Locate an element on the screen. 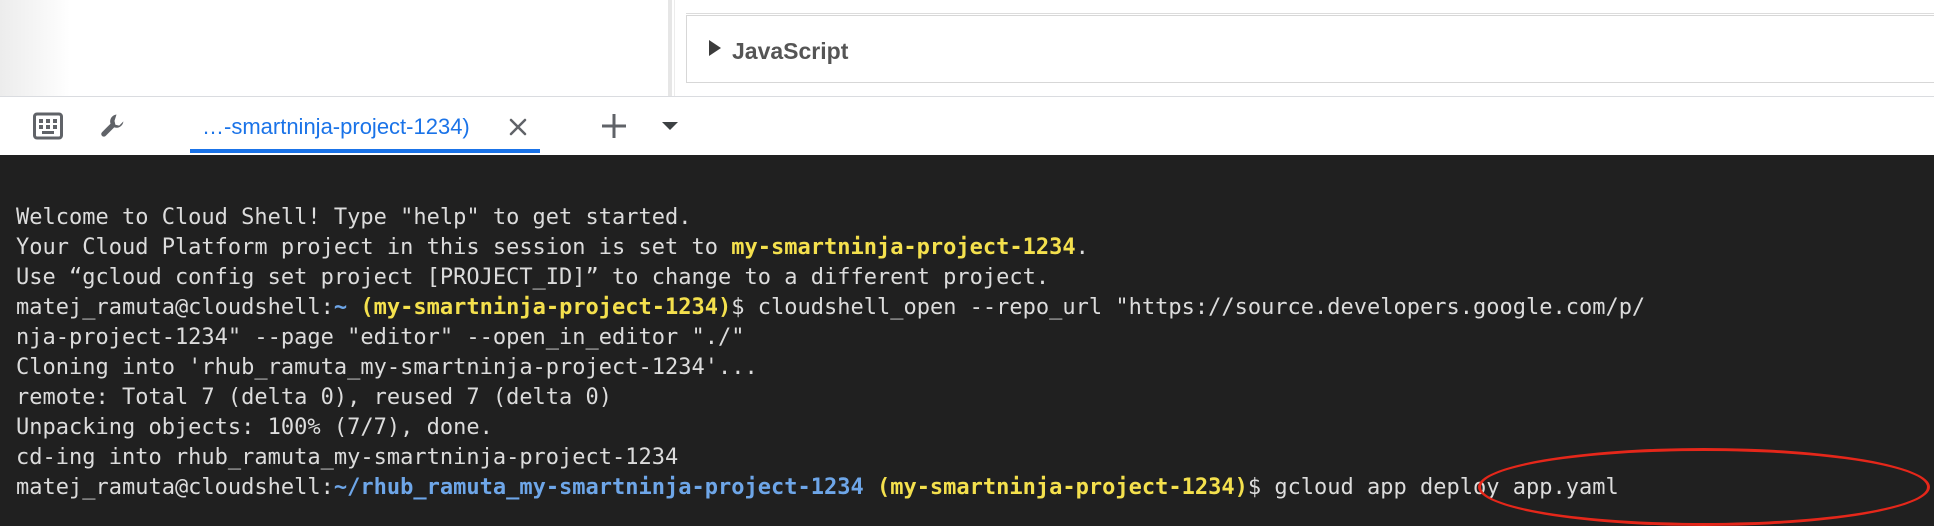 Image resolution: width=1934 pixels, height=526 pixels. caret-down-icon is located at coordinates (670, 126).